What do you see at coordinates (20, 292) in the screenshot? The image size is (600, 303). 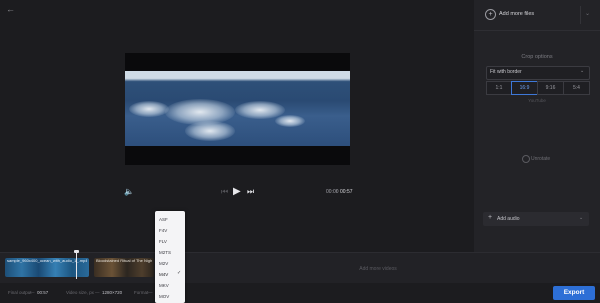 I see `final-output-label: Final output` at bounding box center [20, 292].